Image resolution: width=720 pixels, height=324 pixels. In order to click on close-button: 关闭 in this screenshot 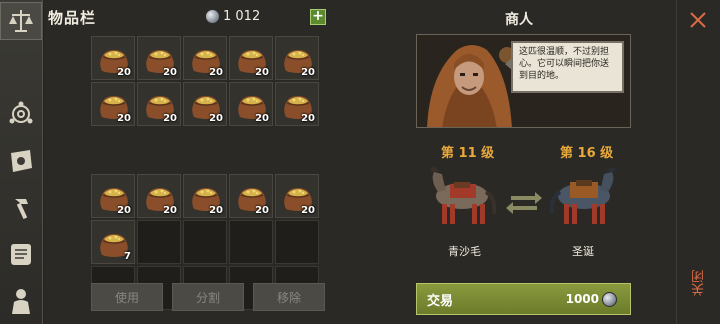, I will do `click(699, 283)`.